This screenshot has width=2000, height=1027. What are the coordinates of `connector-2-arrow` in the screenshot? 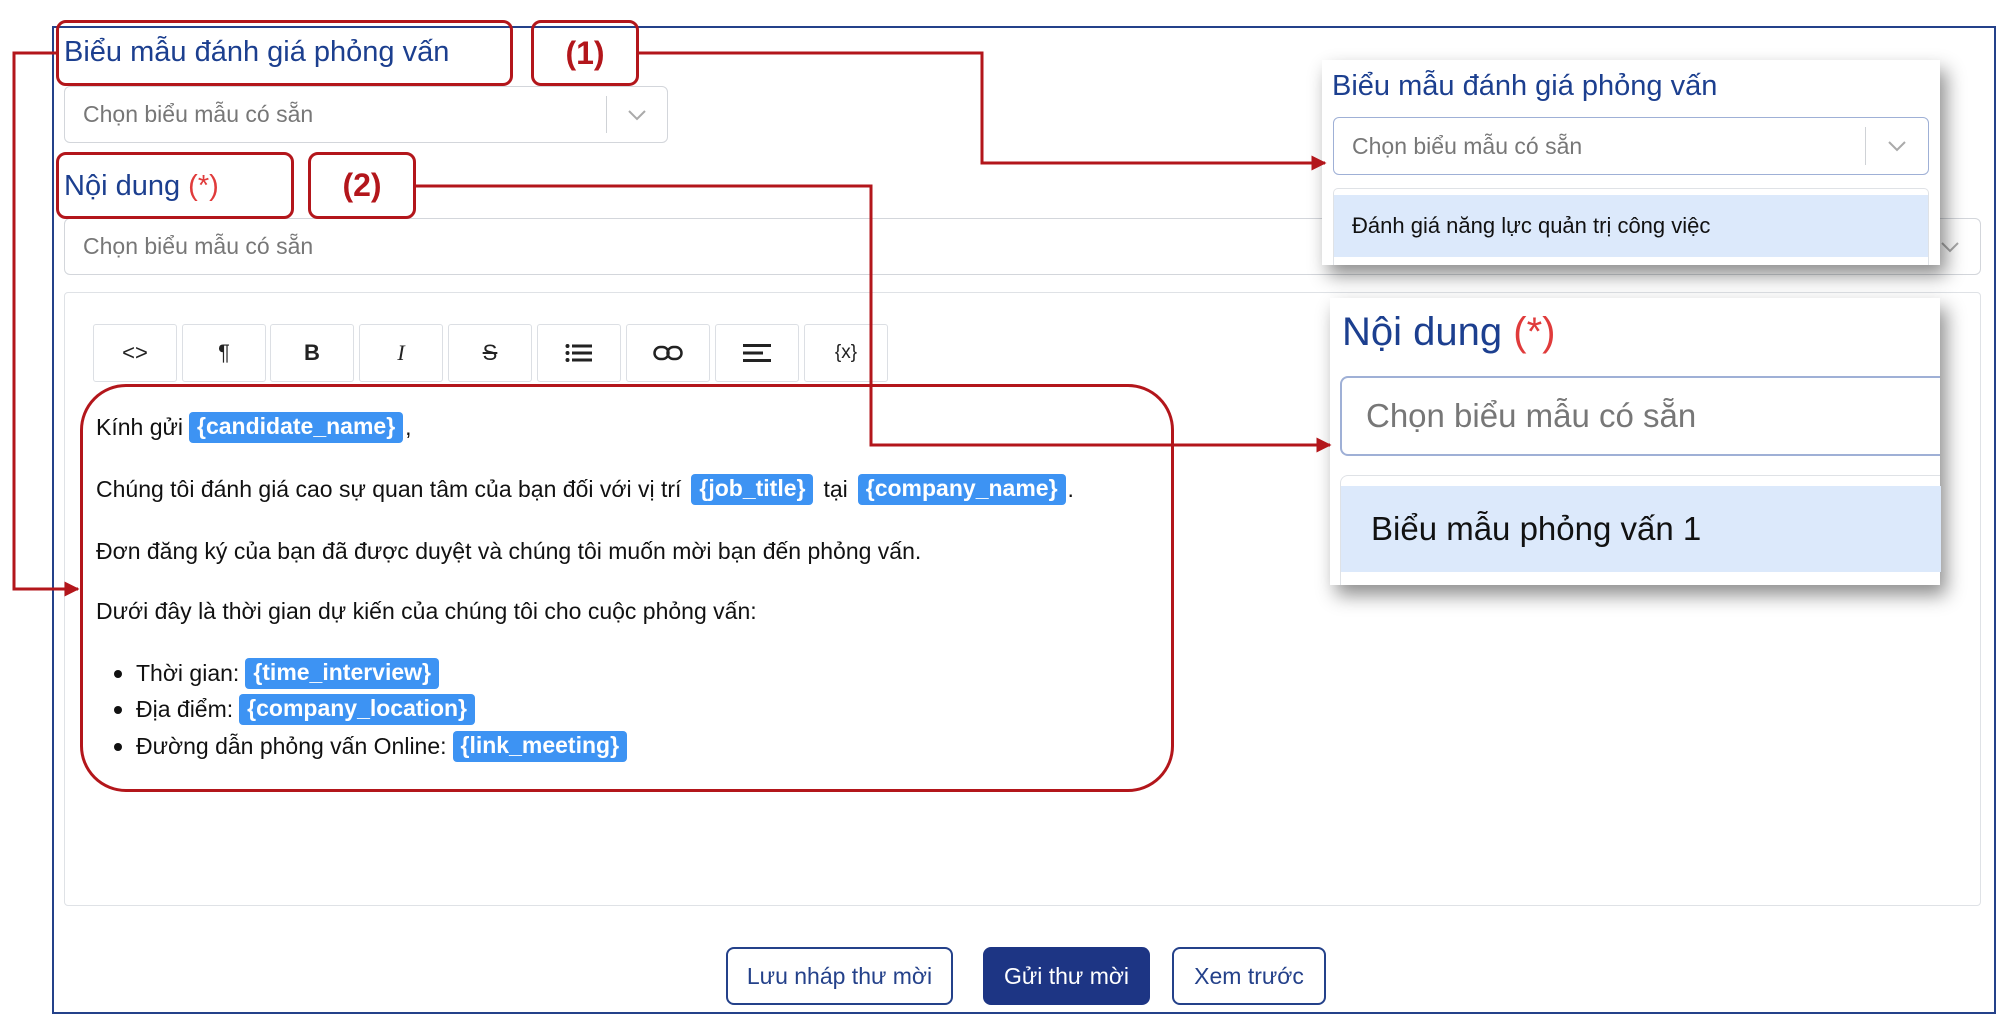 It's located at (874, 318).